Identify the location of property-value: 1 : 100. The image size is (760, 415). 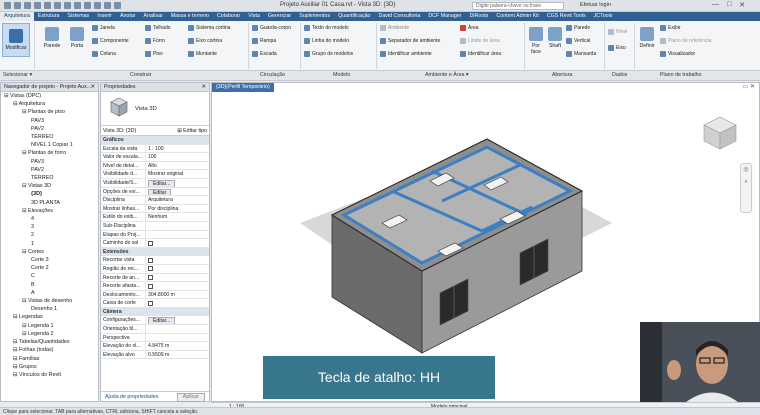
(177, 149).